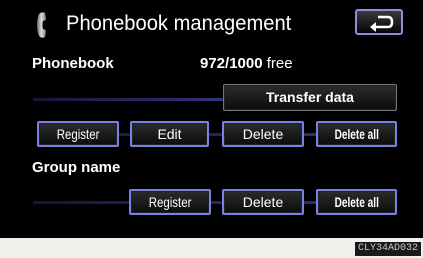  What do you see at coordinates (73, 63) in the screenshot?
I see `phonebook-label: Phonebook` at bounding box center [73, 63].